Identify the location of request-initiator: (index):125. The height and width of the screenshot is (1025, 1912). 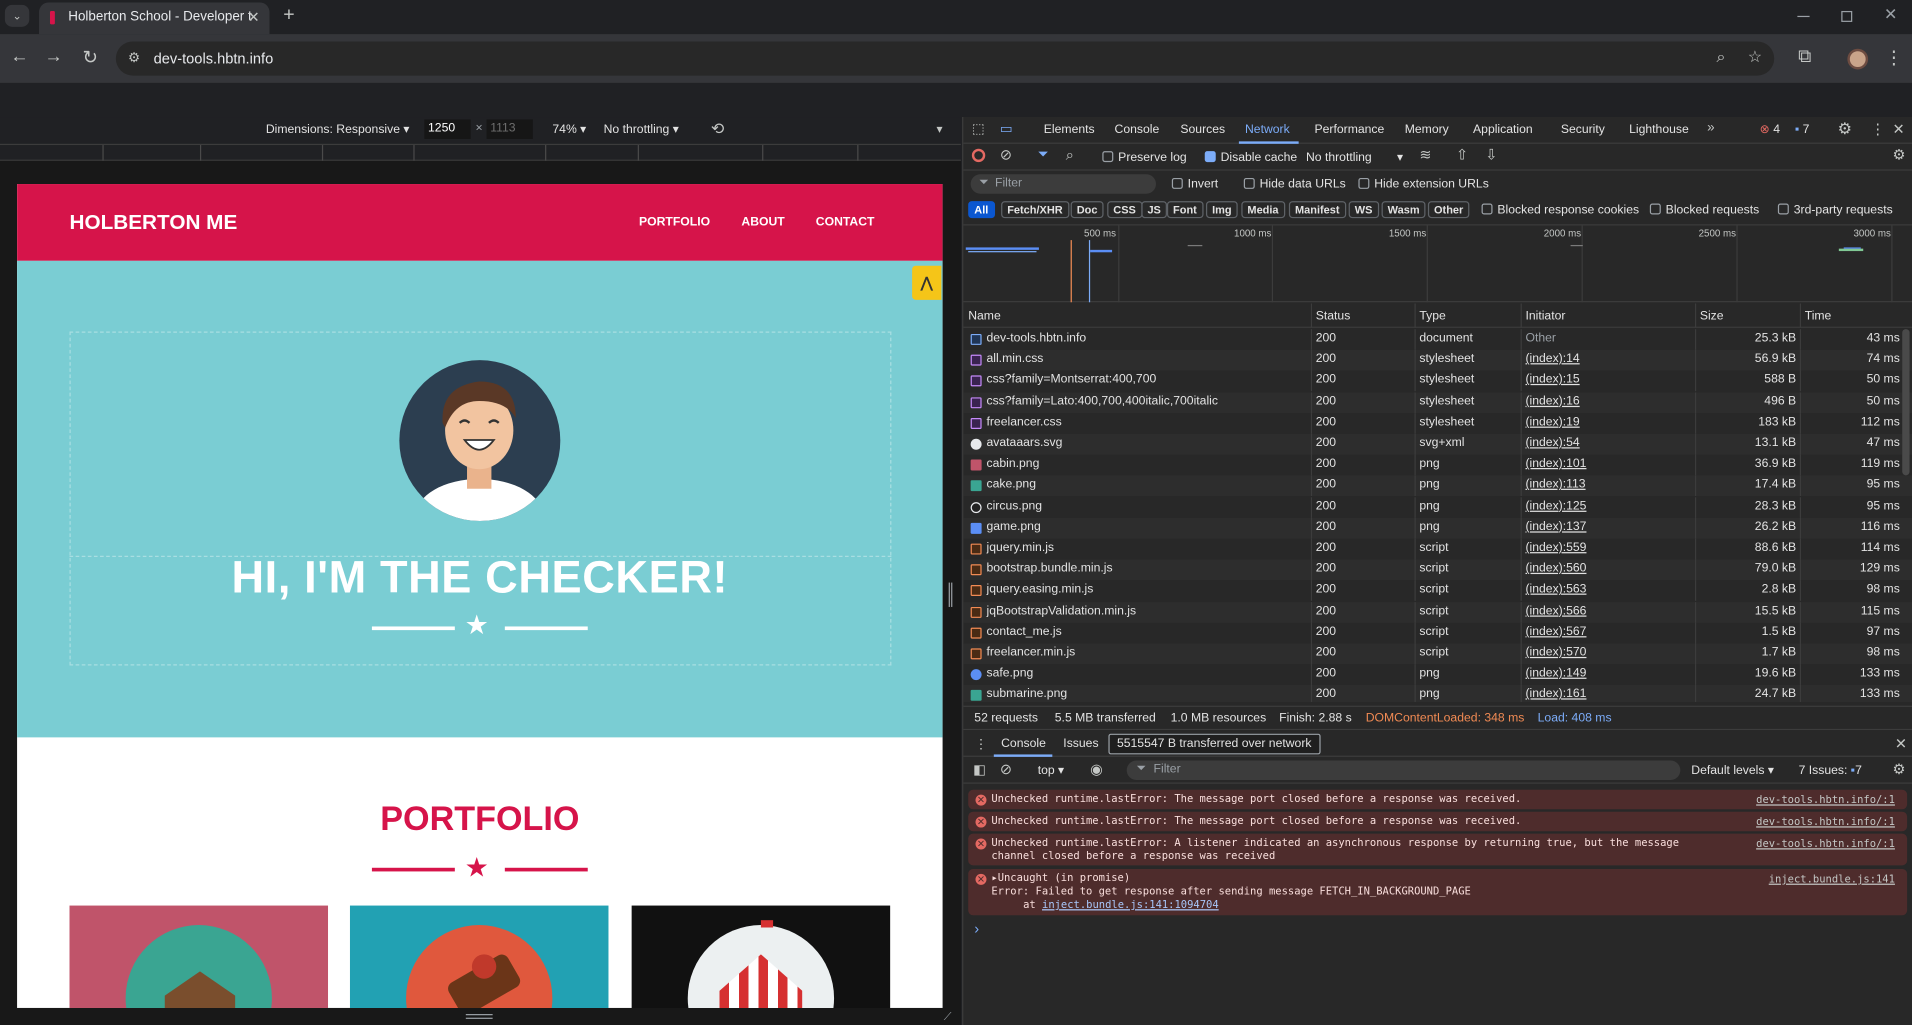
(1608, 505).